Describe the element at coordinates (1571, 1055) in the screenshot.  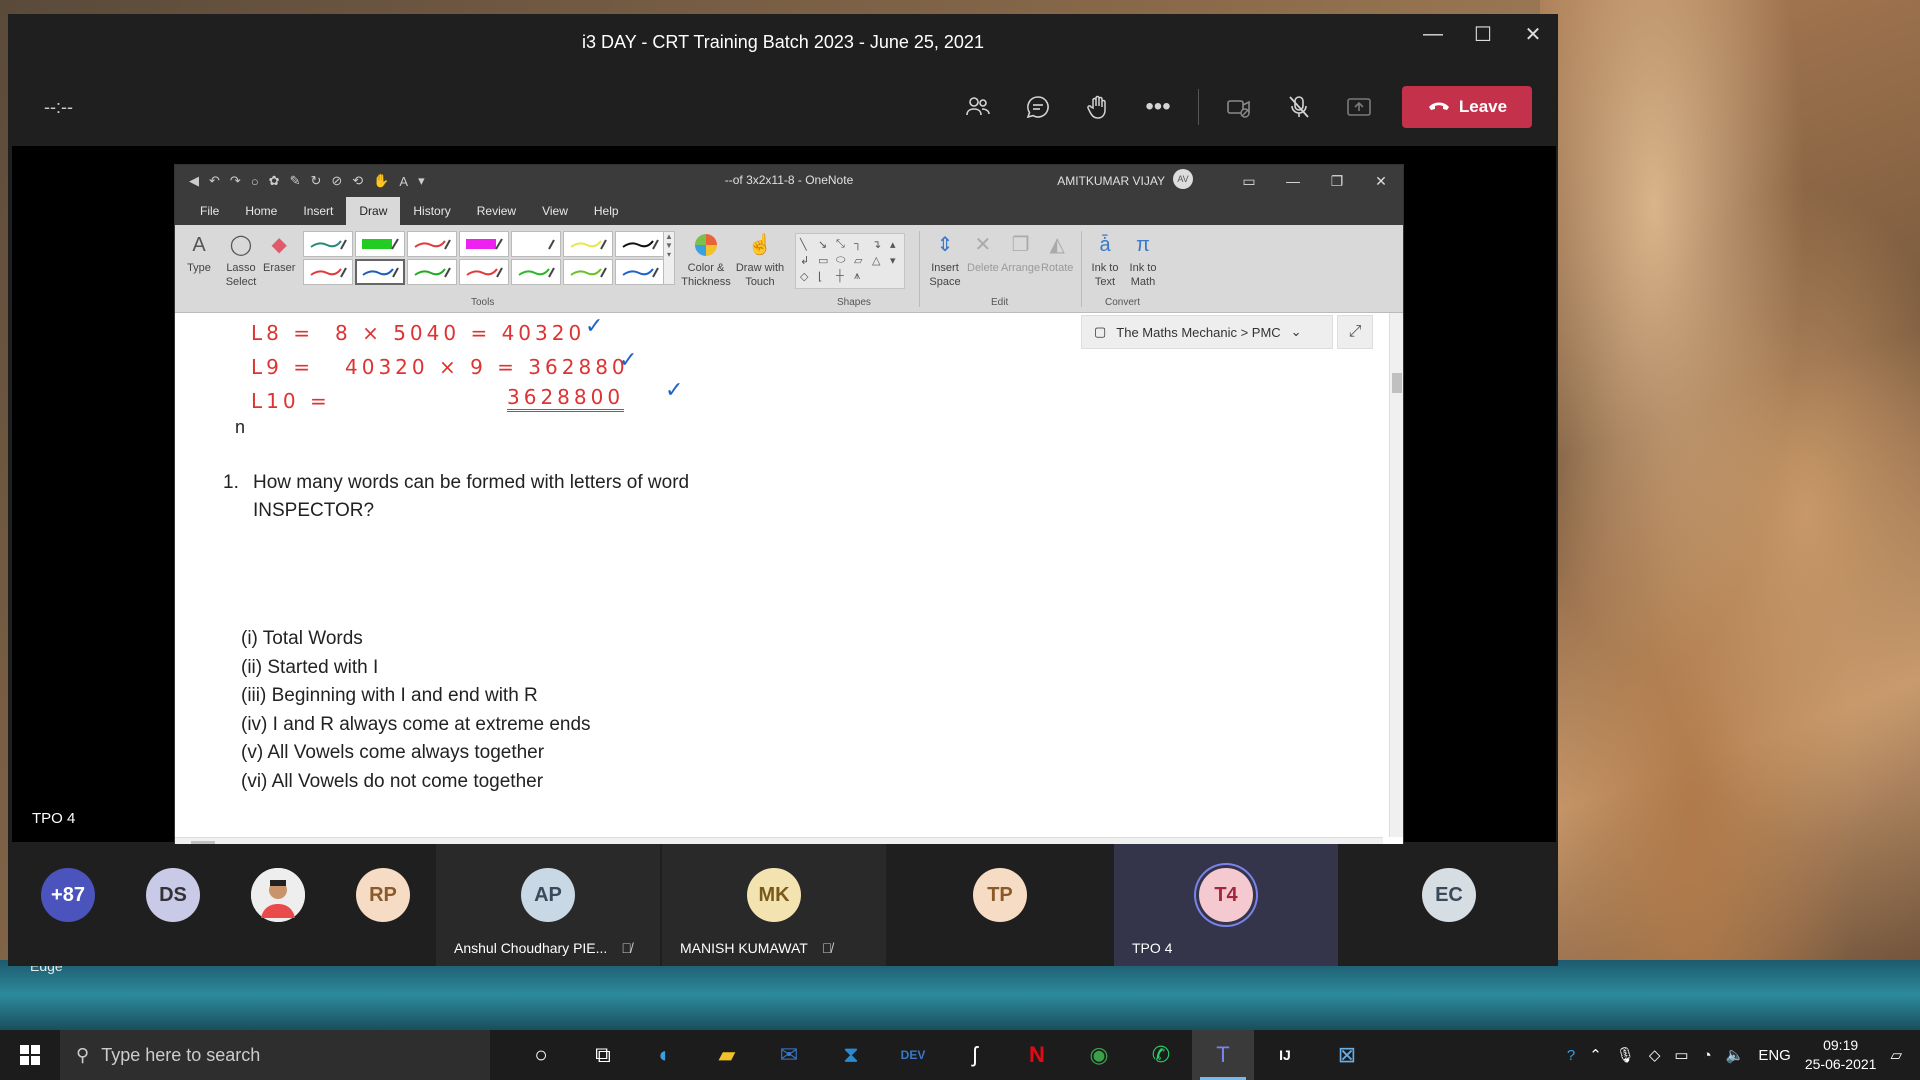
I see `help-icon: ?` at that location.